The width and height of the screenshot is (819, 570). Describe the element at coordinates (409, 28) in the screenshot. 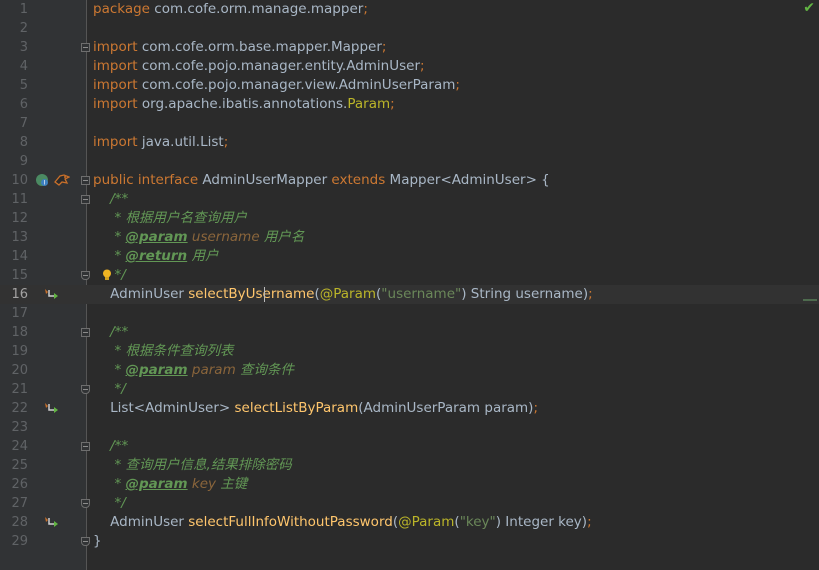

I see `code-line: 2` at that location.